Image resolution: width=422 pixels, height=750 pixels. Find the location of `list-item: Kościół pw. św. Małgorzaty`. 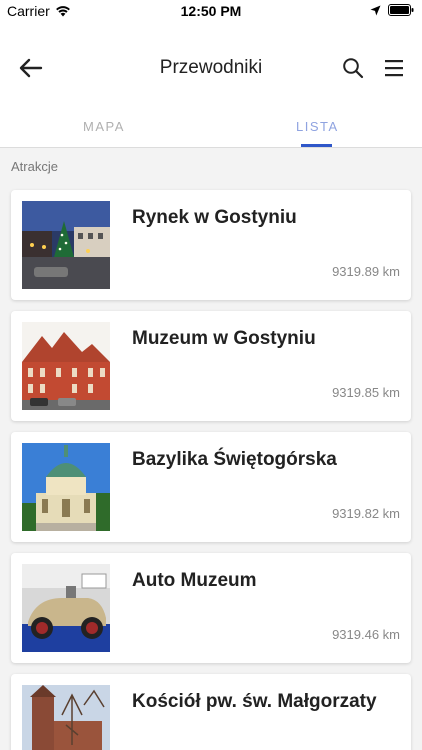

list-item: Kościół pw. św. Małgorzaty is located at coordinates (211, 712).